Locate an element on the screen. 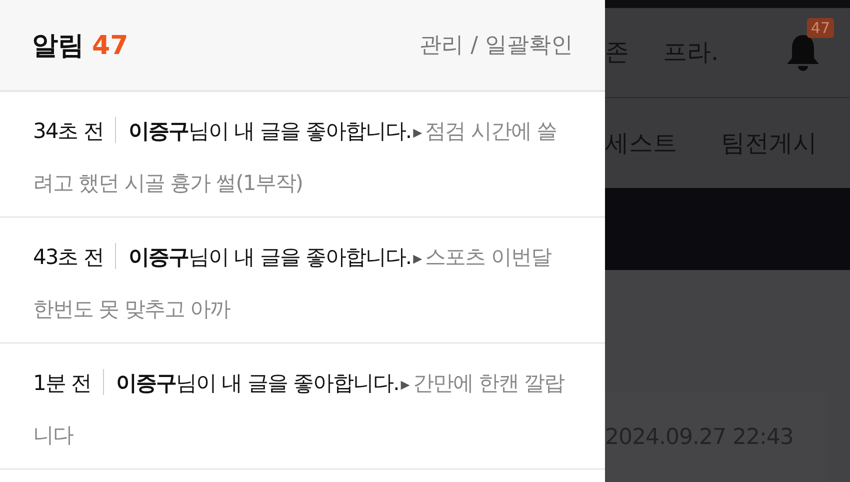  notification-text: 34초 전 이증구님이 내 글을 좋아합니다.▸ 점검 시간에 쓸려고 했던 시골 흉가 썰(1부작) is located at coordinates (304, 157).